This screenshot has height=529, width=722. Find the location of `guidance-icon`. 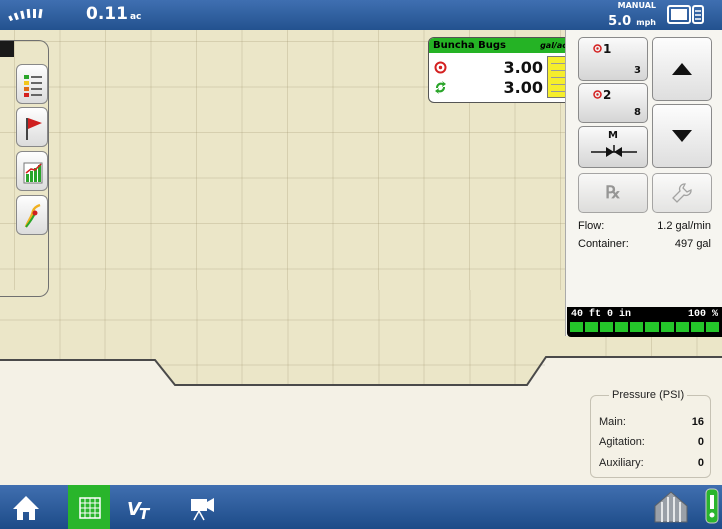

guidance-icon is located at coordinates (32, 215).